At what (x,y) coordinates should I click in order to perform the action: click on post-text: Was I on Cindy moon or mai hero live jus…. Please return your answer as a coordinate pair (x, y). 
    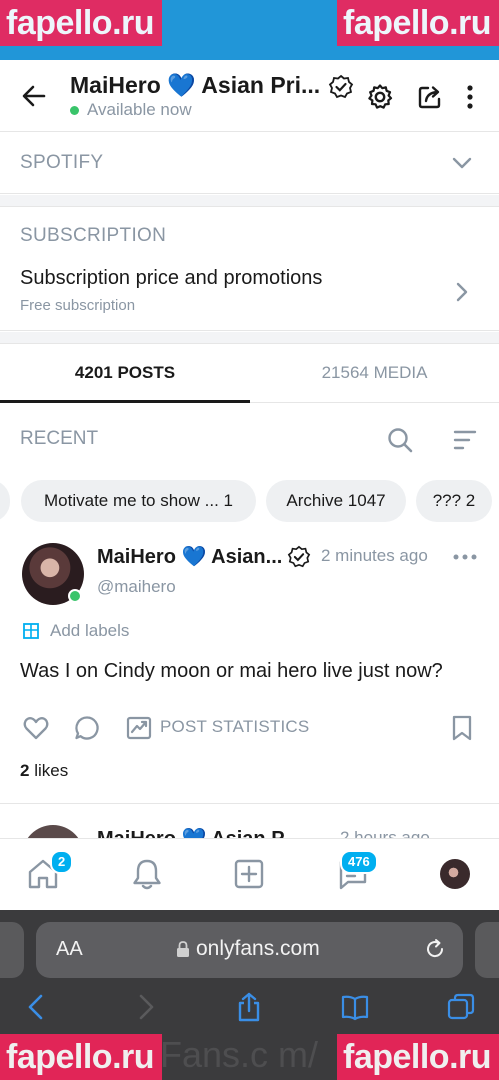
    Looking at the image, I should click on (231, 671).